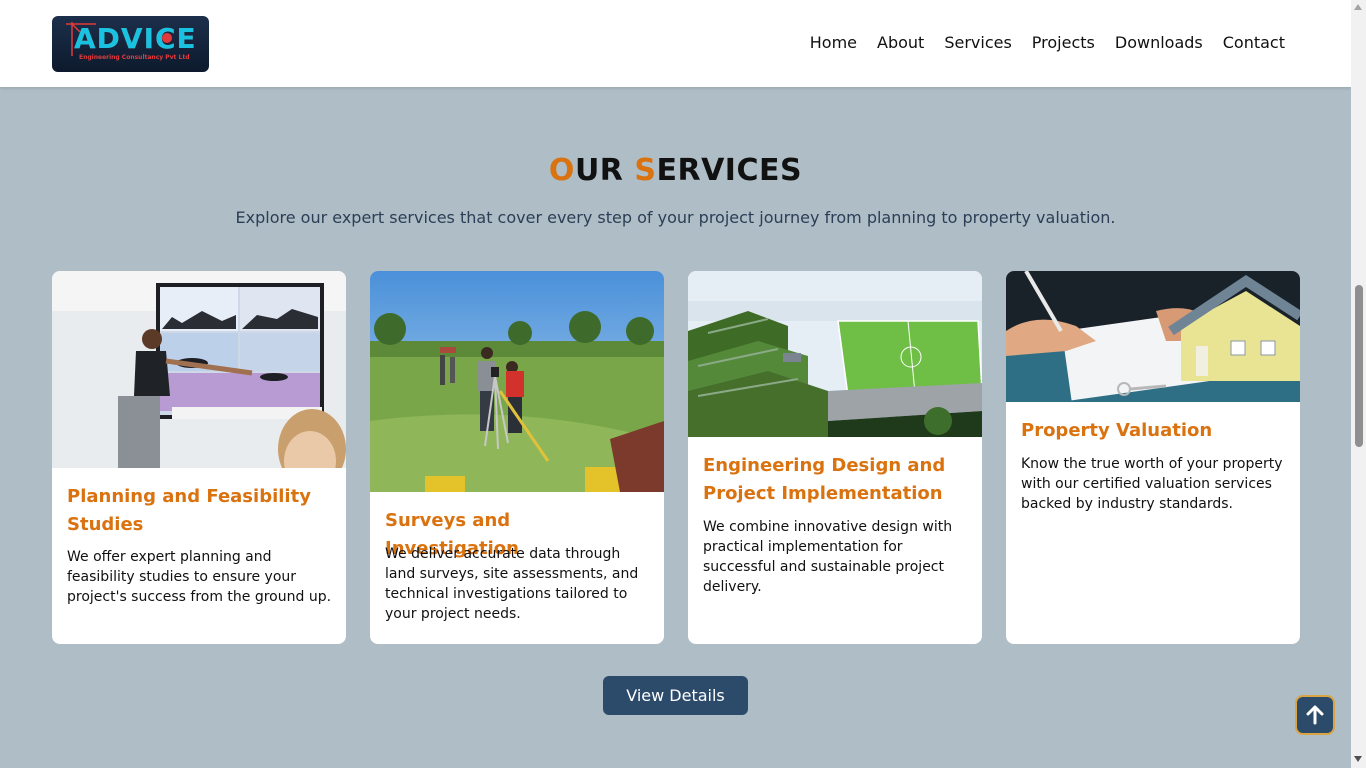 Image resolution: width=1366 pixels, height=768 pixels. I want to click on title-accent-letter: S, so click(645, 170).